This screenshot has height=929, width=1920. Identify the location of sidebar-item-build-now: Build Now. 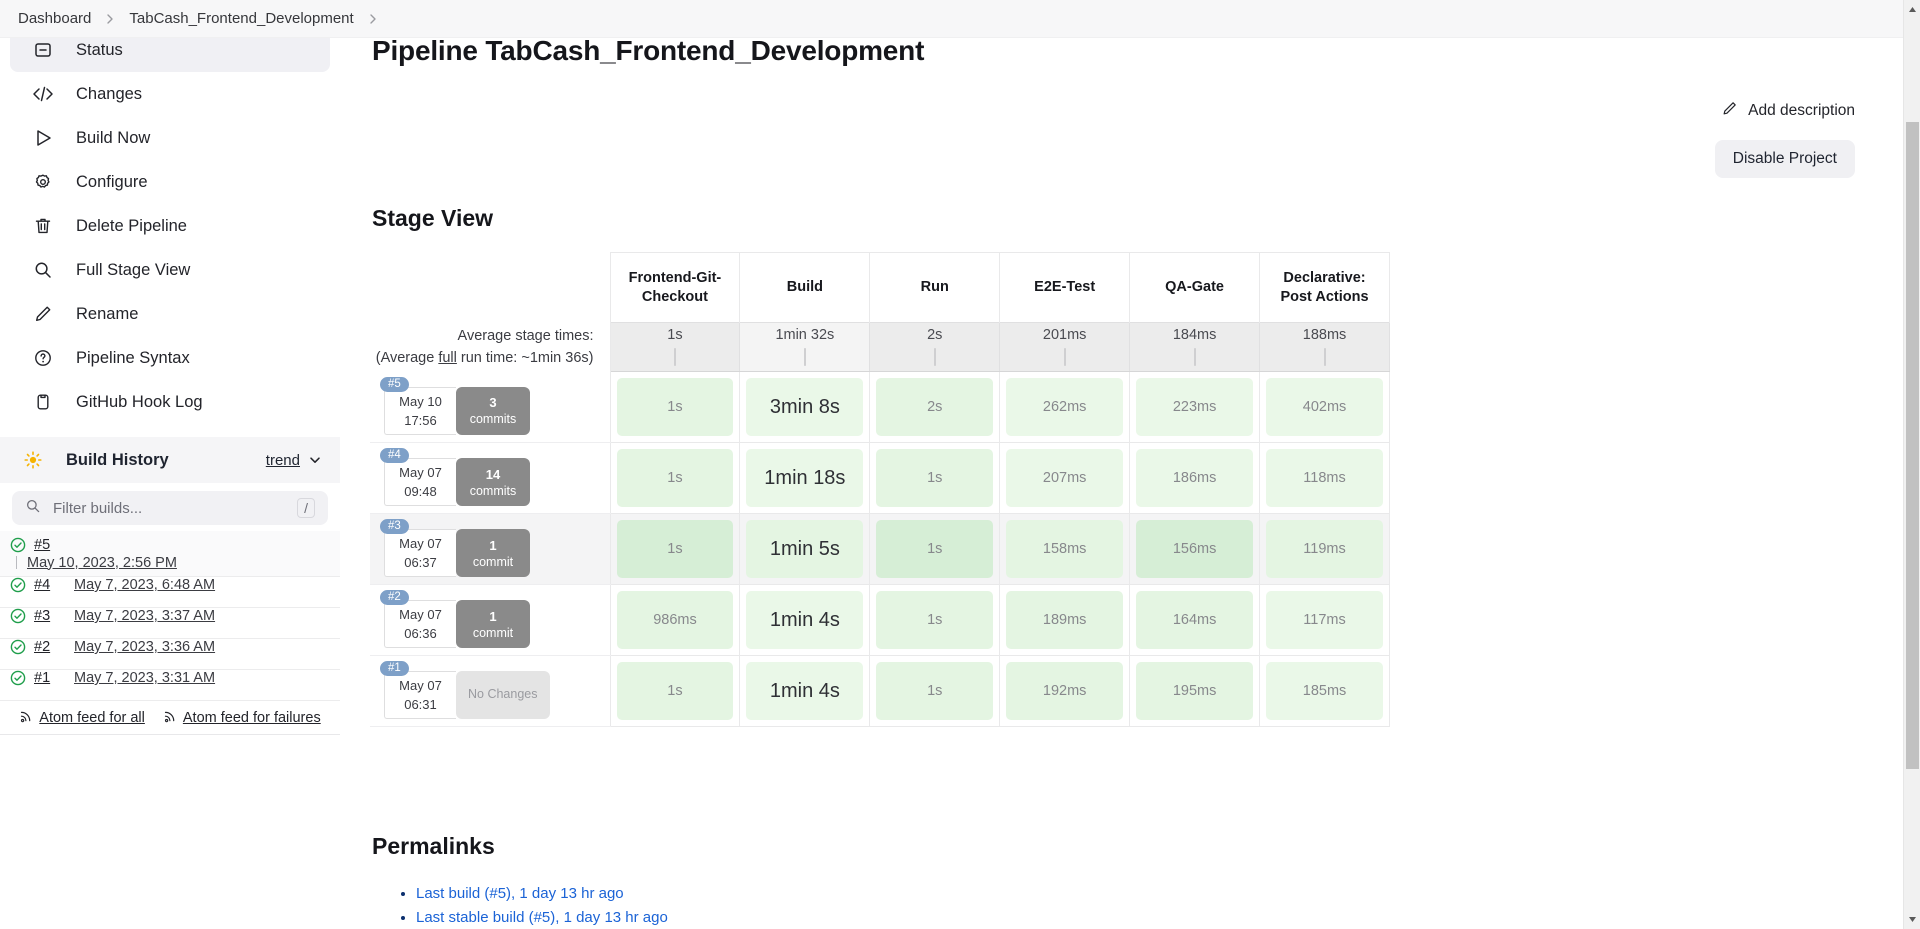
(170, 138).